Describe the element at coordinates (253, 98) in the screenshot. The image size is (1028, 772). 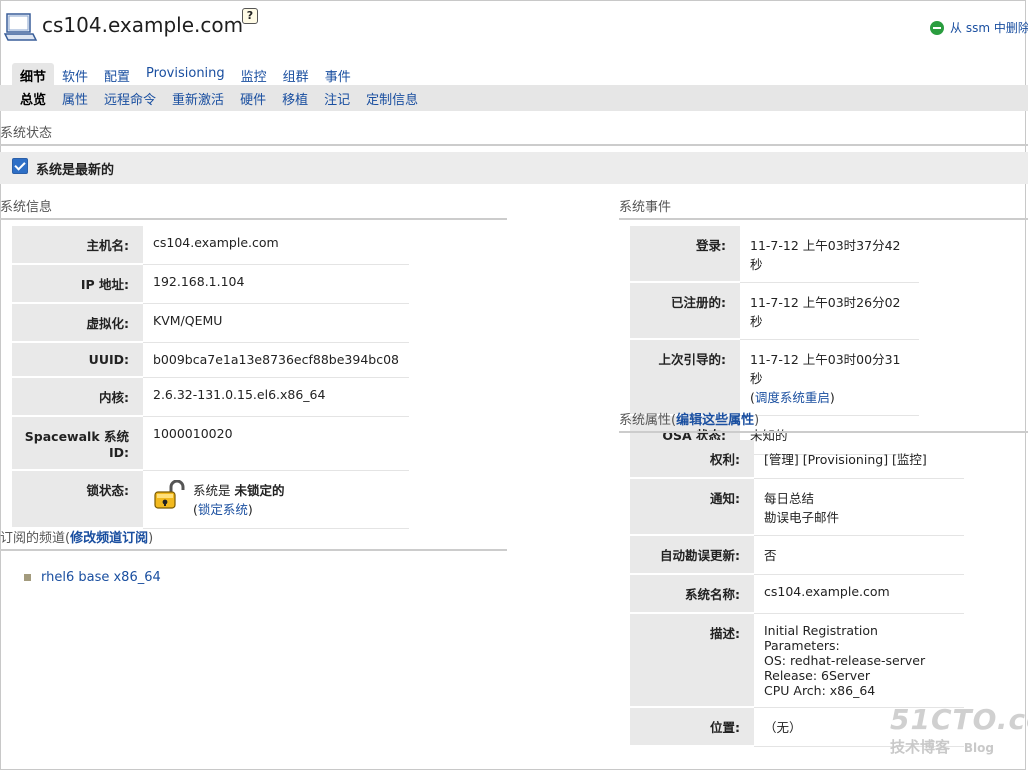
I see `subtab-hardware: 硬件` at that location.